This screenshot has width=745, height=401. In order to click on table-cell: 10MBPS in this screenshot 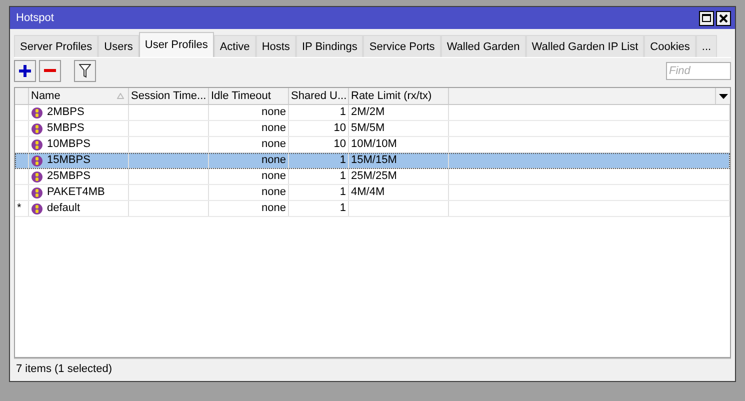, I will do `click(68, 144)`.